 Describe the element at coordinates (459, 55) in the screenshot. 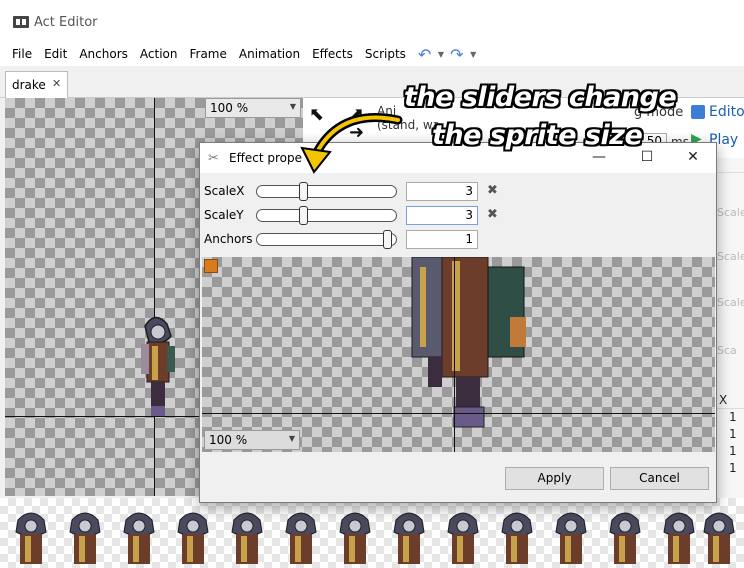

I see `redo-icon: ↷` at that location.